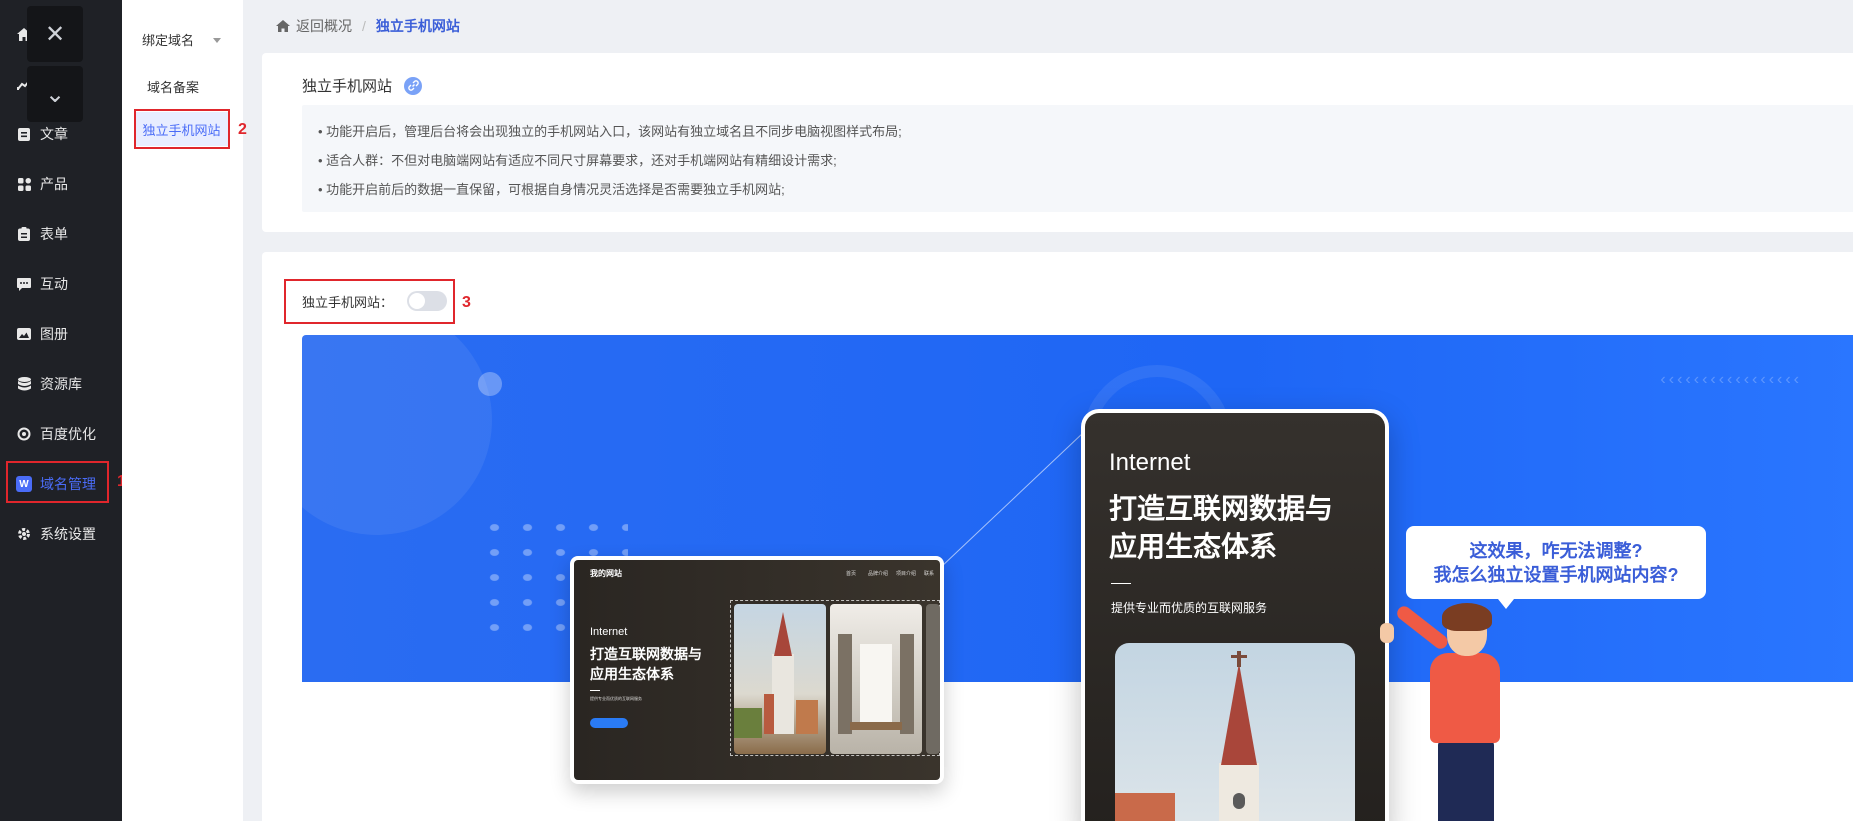 This screenshot has width=1853, height=821. I want to click on sidebar-item-settings: 系统设置, so click(61, 534).